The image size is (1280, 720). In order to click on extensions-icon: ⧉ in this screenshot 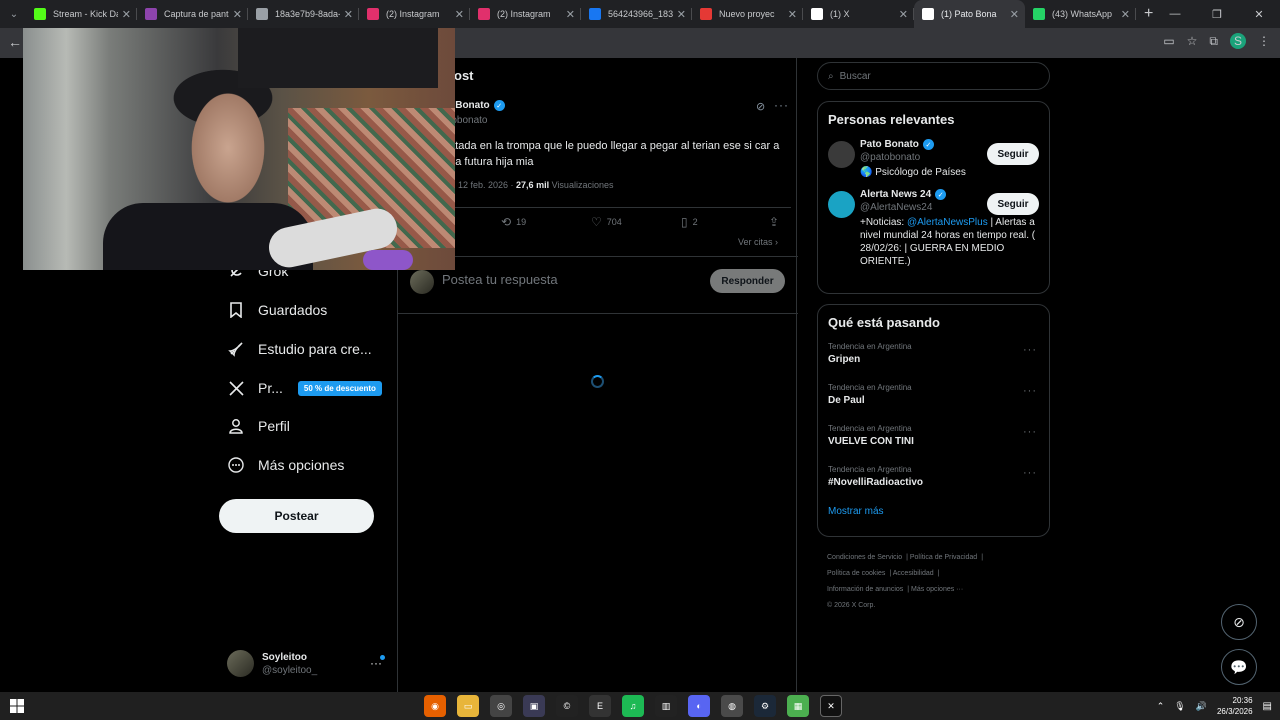, I will do `click(1213, 41)`.